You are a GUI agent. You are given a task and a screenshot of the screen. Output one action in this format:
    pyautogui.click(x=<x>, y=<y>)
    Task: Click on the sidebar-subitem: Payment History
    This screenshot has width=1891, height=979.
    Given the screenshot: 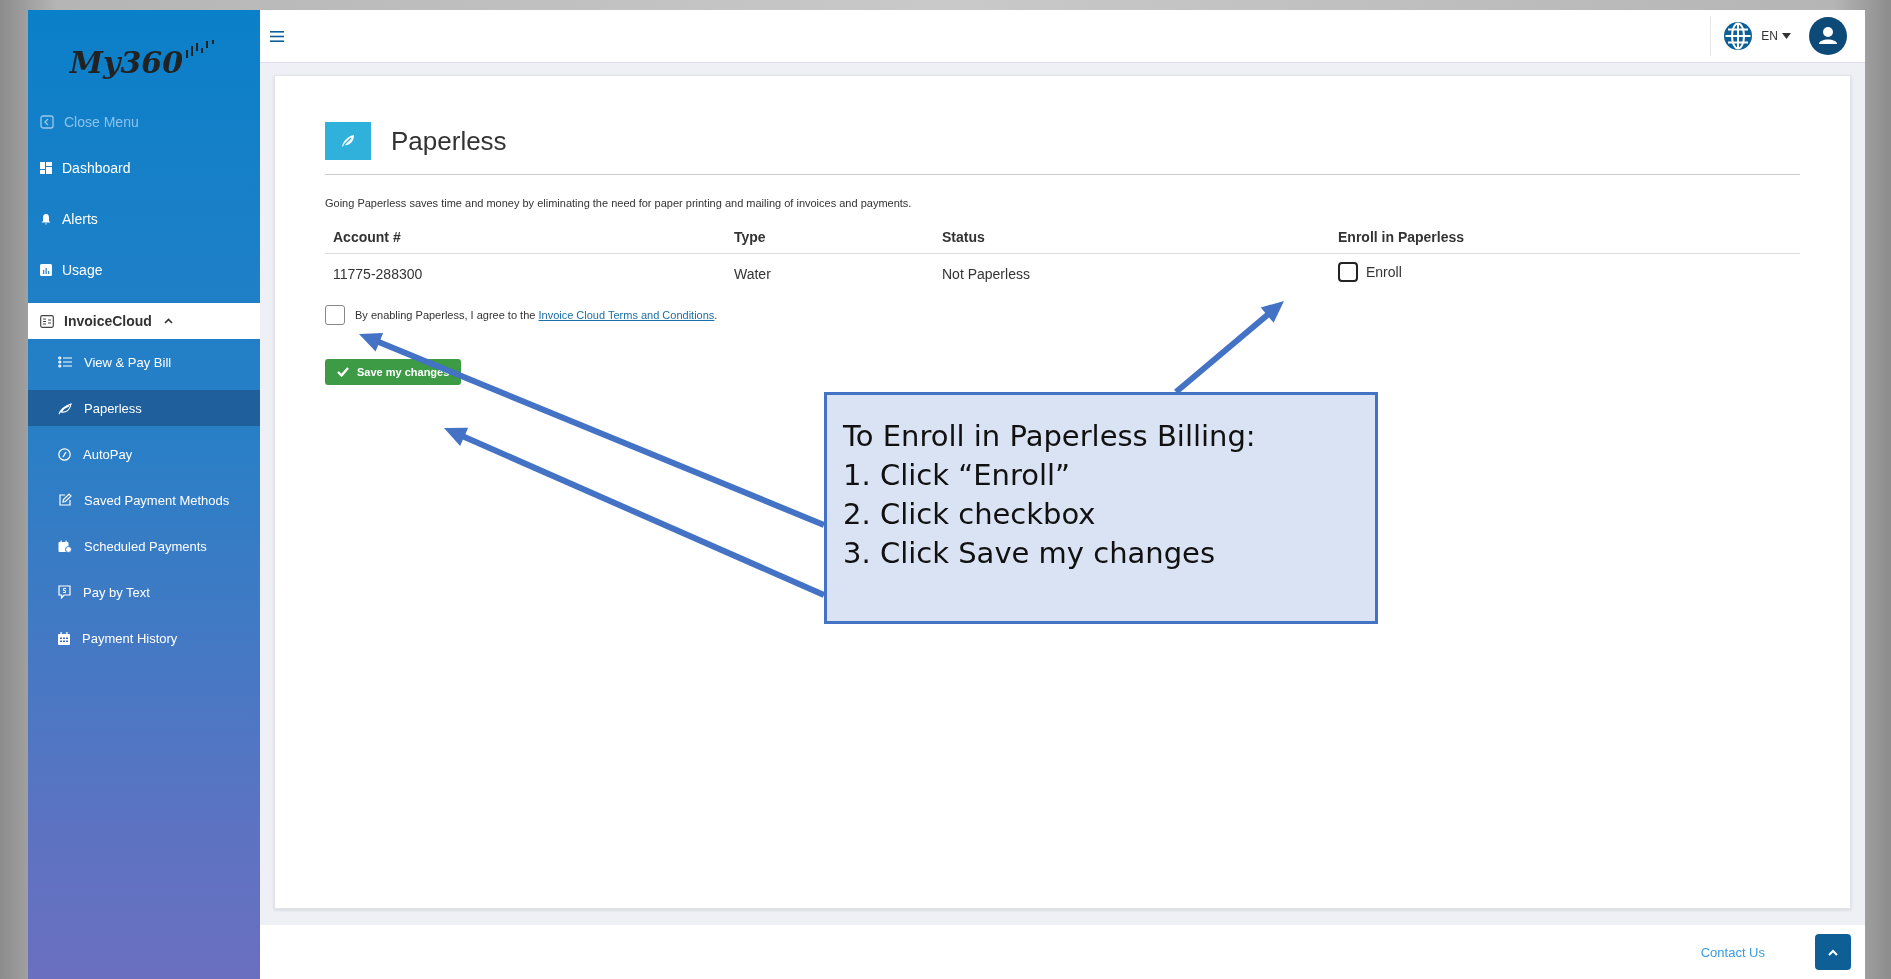 What is the action you would take?
    pyautogui.click(x=144, y=638)
    